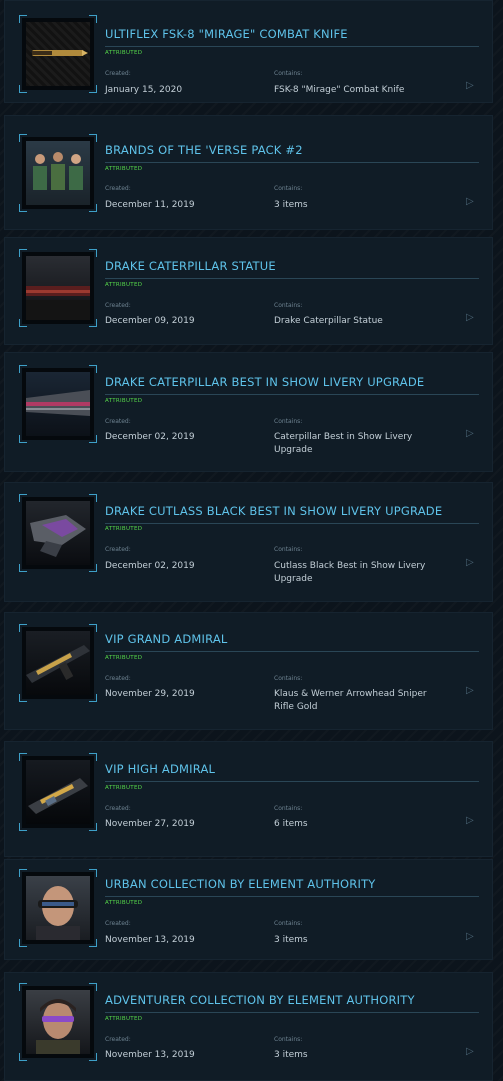 The height and width of the screenshot is (1081, 503). What do you see at coordinates (291, 824) in the screenshot?
I see `contains-value: 6 items` at bounding box center [291, 824].